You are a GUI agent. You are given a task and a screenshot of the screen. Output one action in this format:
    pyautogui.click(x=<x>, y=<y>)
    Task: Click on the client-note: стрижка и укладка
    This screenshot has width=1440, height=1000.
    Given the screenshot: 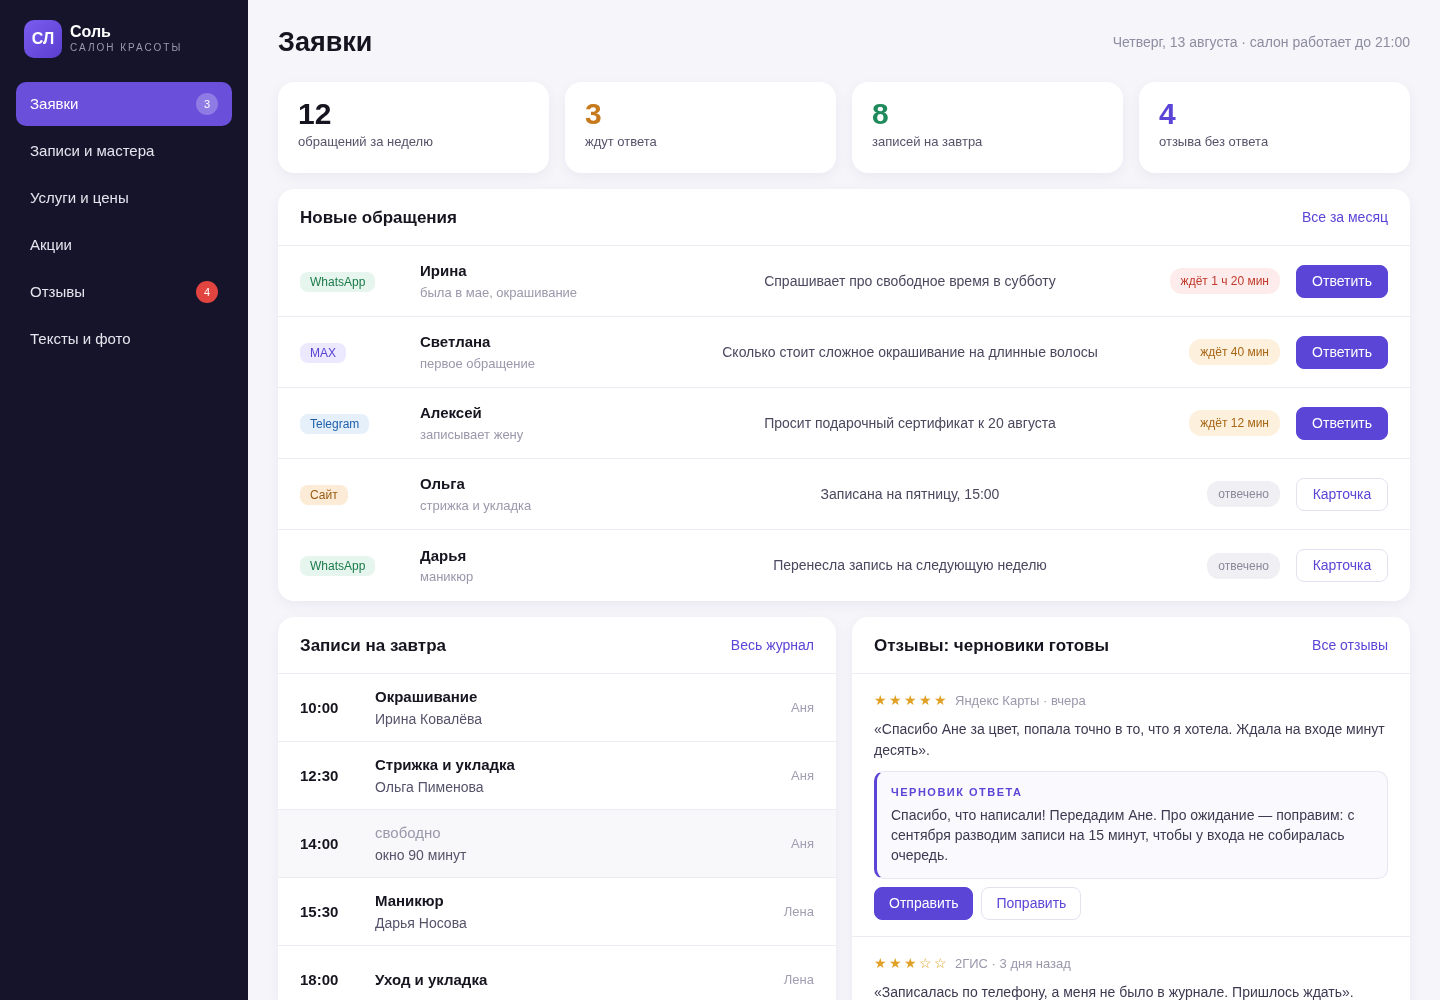 What is the action you would take?
    pyautogui.click(x=476, y=505)
    